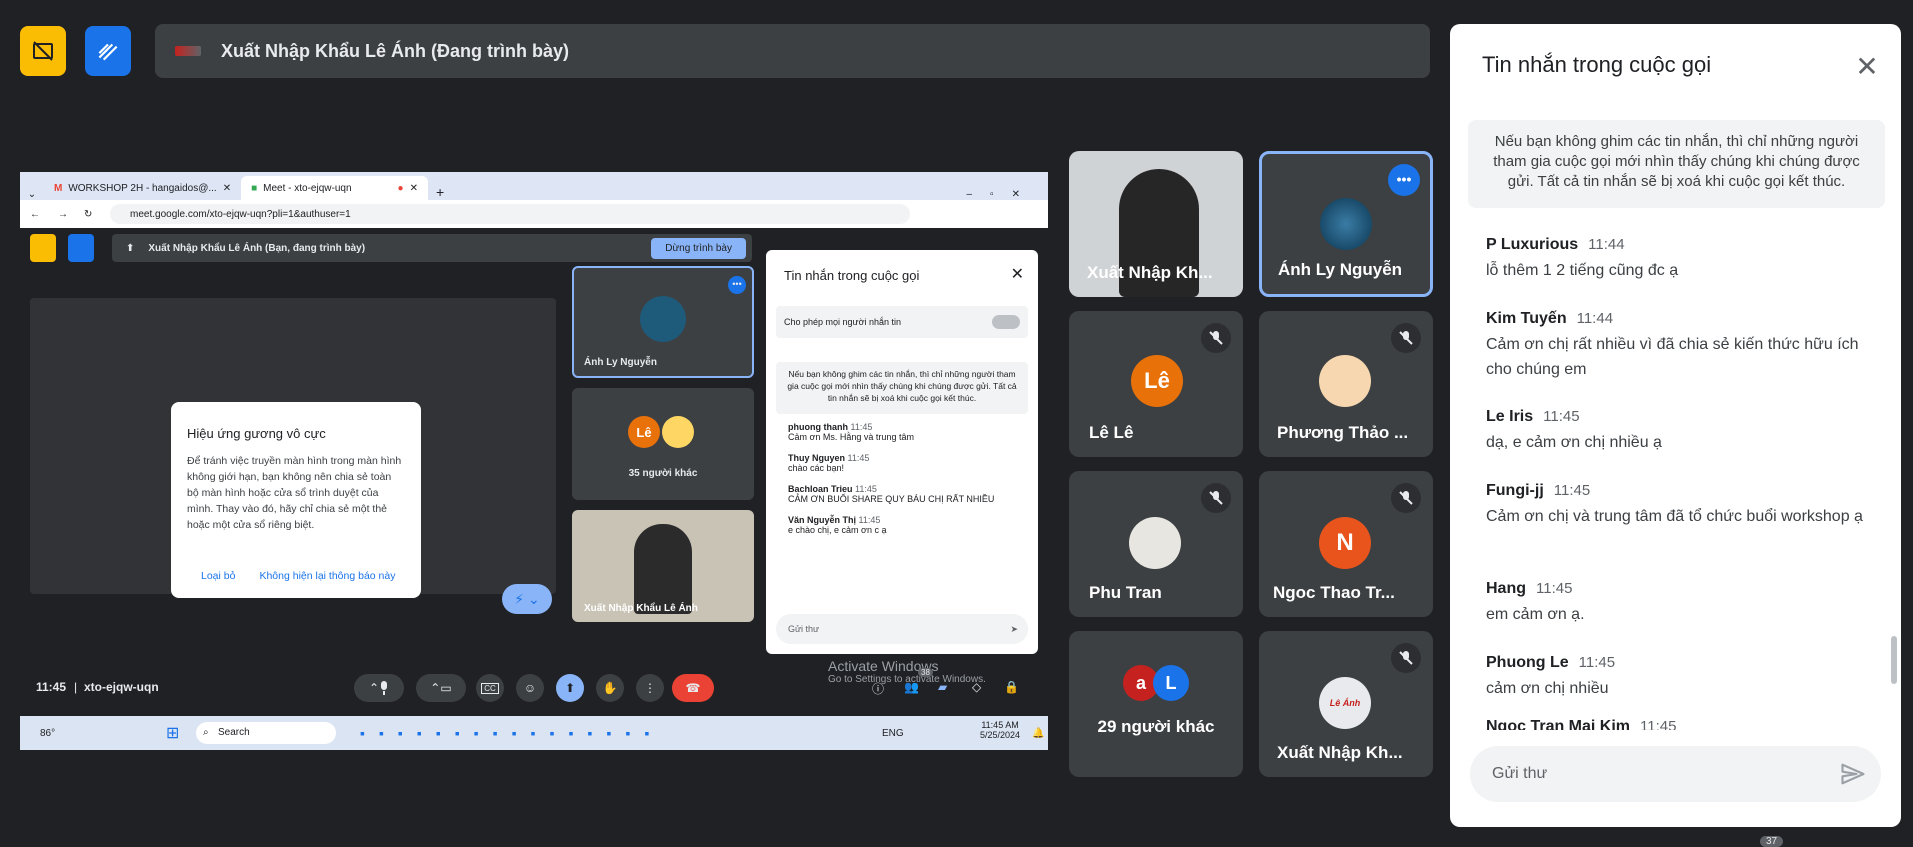  Describe the element at coordinates (440, 192) in the screenshot. I see `new-tab-icon: +` at that location.